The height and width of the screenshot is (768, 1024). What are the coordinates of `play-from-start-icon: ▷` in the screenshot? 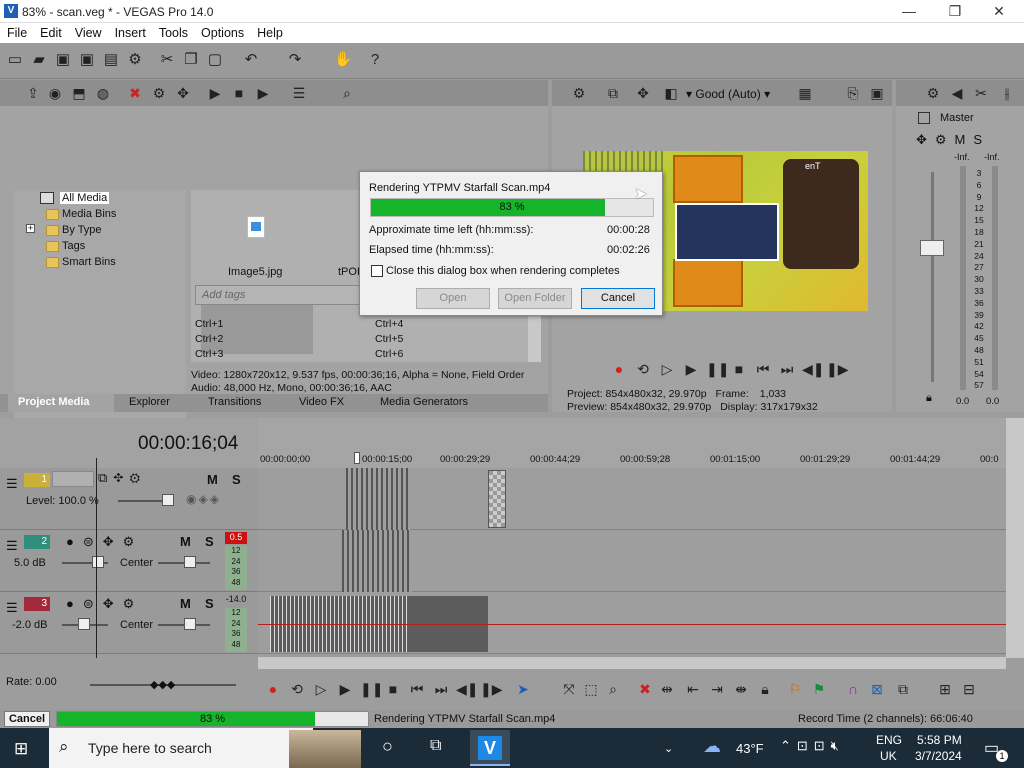 It's located at (321, 689).